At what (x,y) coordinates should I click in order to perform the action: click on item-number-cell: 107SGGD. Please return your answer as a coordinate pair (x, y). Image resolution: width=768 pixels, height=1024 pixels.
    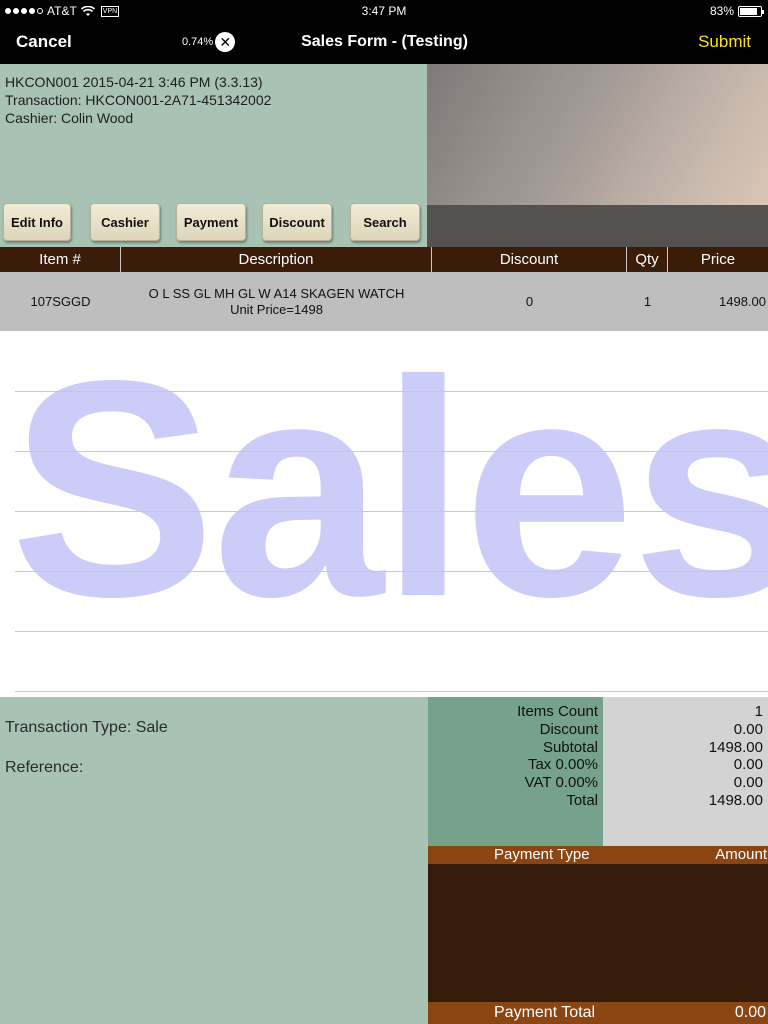
    Looking at the image, I should click on (60, 301).